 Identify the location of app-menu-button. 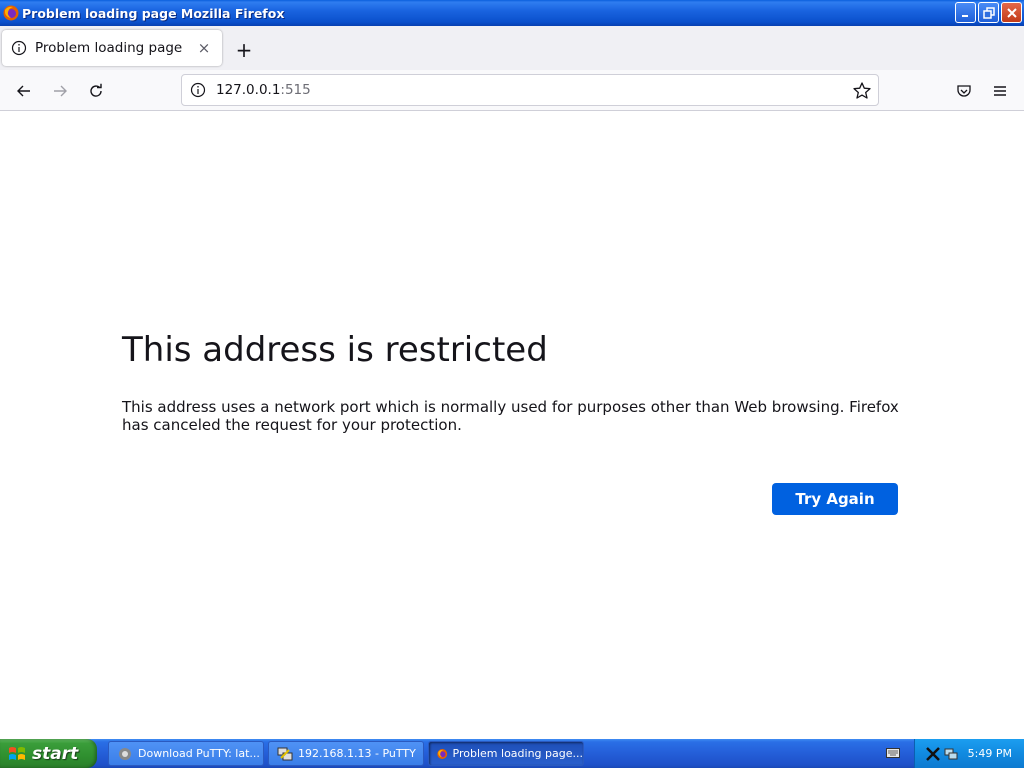
(1000, 91).